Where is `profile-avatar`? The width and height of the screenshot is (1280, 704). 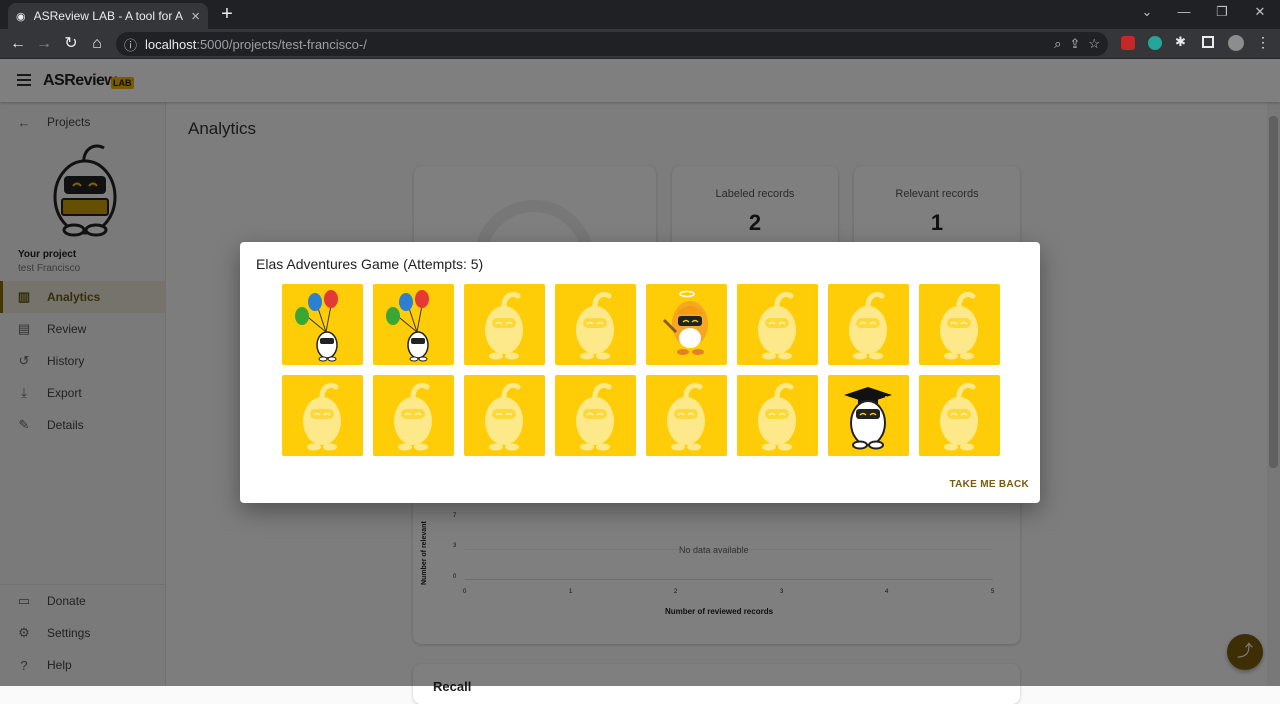
profile-avatar is located at coordinates (1236, 43).